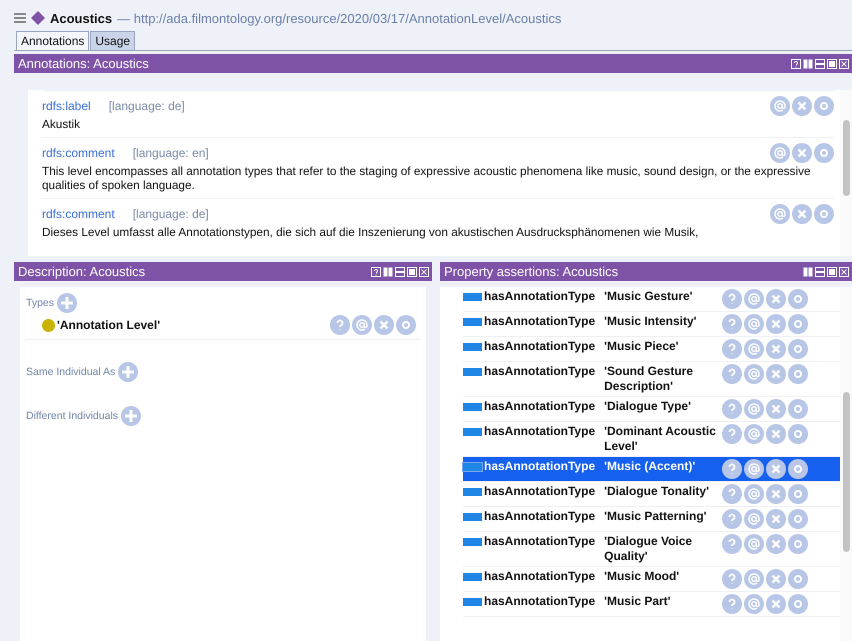 The width and height of the screenshot is (852, 641). I want to click on assertion-row: hasAnnotationType 'Music (Accent)', so click(651, 469).